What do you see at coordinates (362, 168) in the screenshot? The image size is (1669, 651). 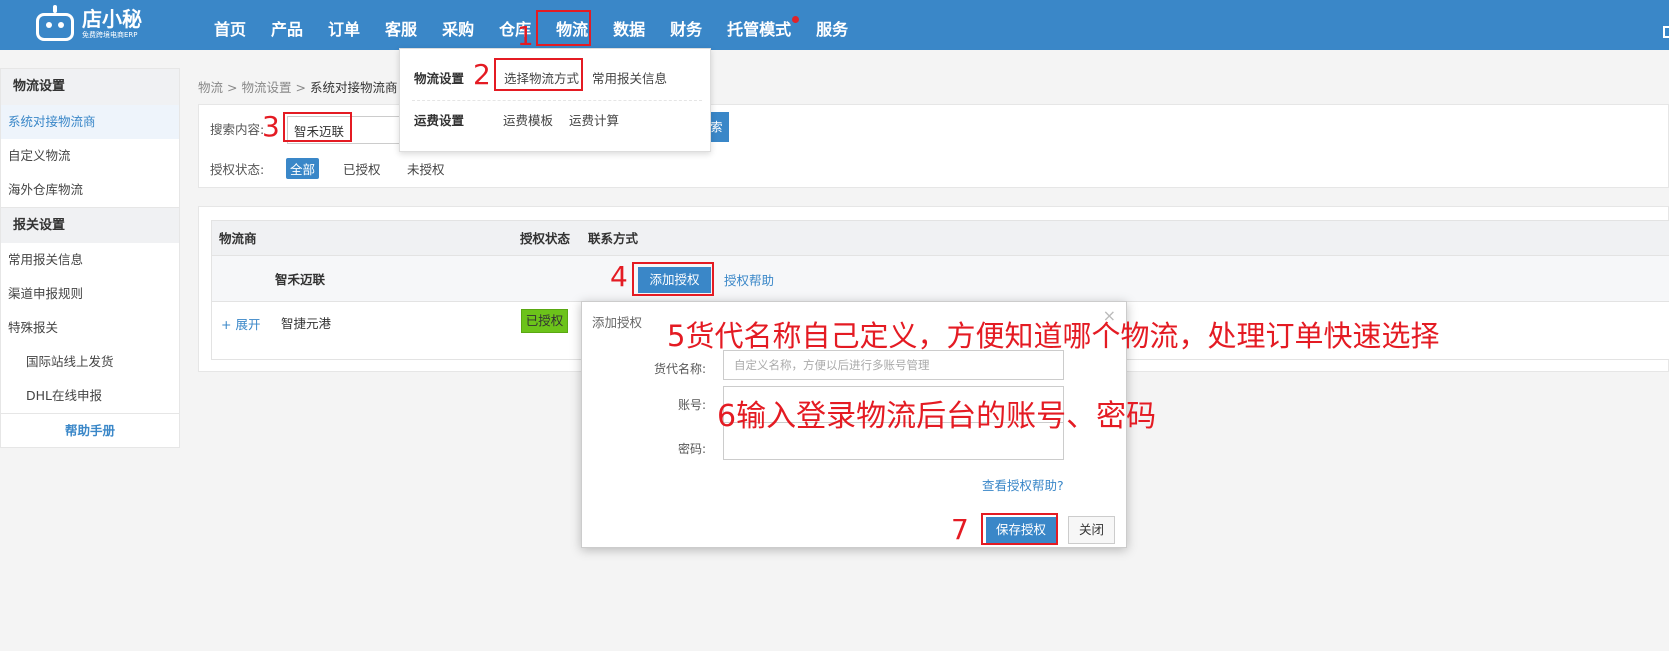 I see `filter-authorized: 已授权` at bounding box center [362, 168].